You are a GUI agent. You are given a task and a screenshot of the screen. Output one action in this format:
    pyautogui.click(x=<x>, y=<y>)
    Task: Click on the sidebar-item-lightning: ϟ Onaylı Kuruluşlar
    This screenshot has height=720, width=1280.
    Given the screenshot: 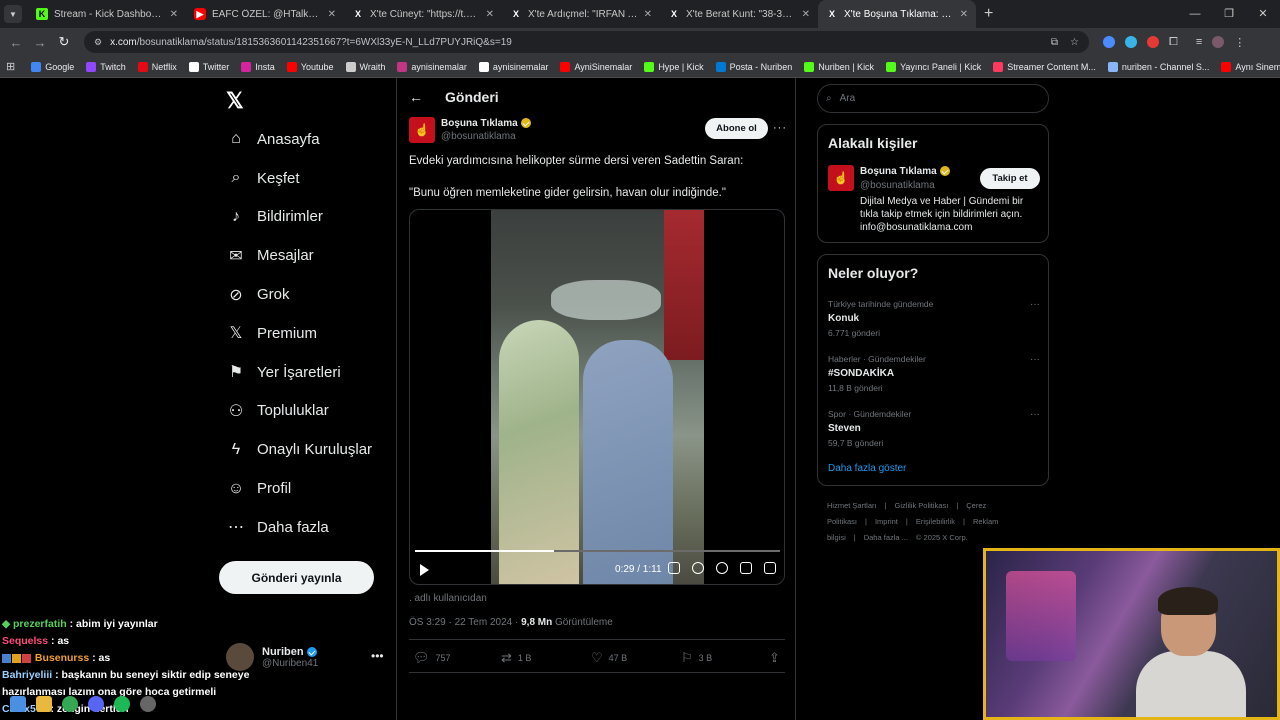 What is the action you would take?
    pyautogui.click(x=299, y=449)
    